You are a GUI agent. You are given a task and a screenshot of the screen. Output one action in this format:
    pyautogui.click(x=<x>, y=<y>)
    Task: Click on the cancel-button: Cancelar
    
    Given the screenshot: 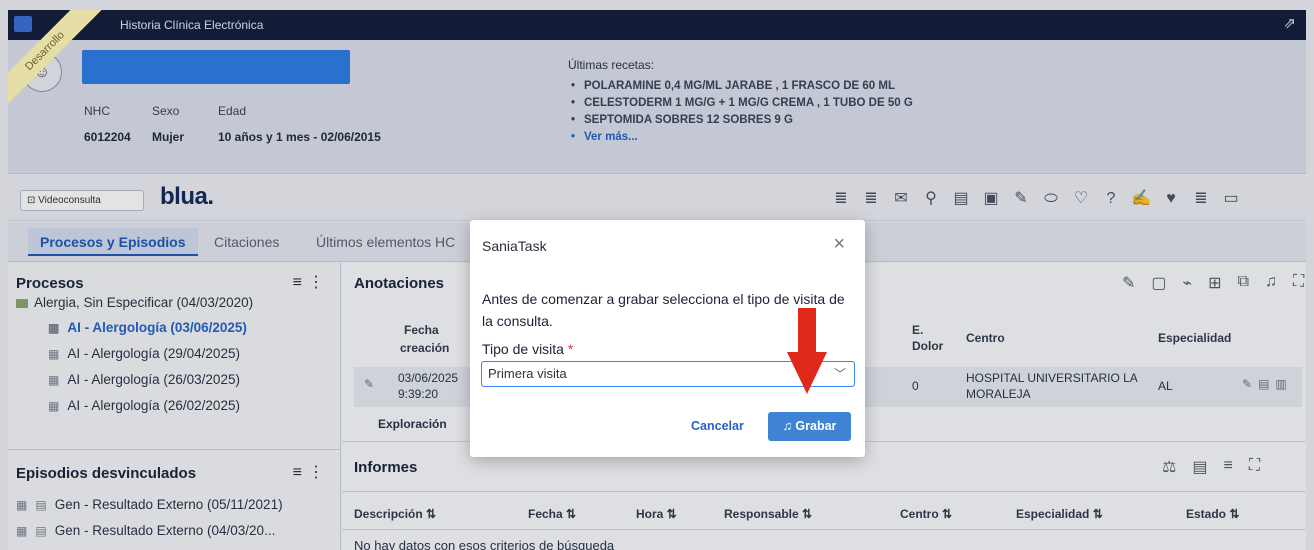 What is the action you would take?
    pyautogui.click(x=717, y=426)
    